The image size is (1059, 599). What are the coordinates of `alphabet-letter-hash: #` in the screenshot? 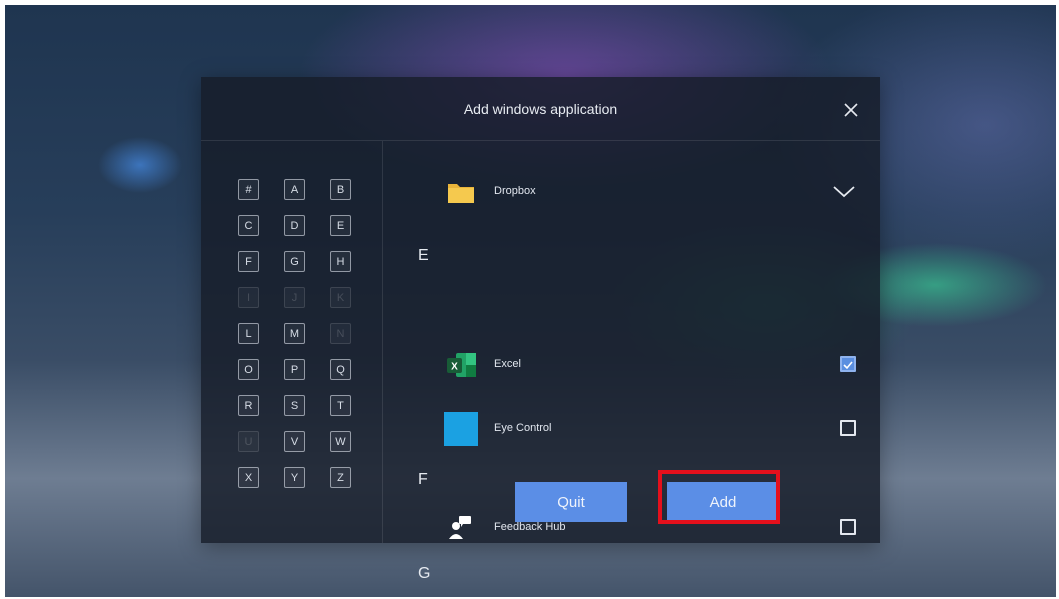 It's located at (248, 189).